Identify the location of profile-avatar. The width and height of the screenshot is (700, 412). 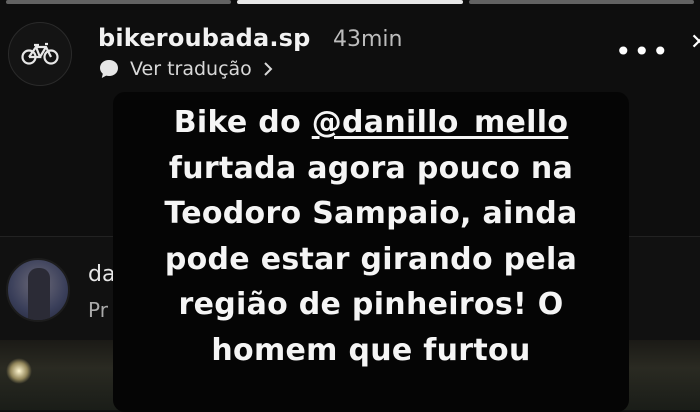
(40, 54).